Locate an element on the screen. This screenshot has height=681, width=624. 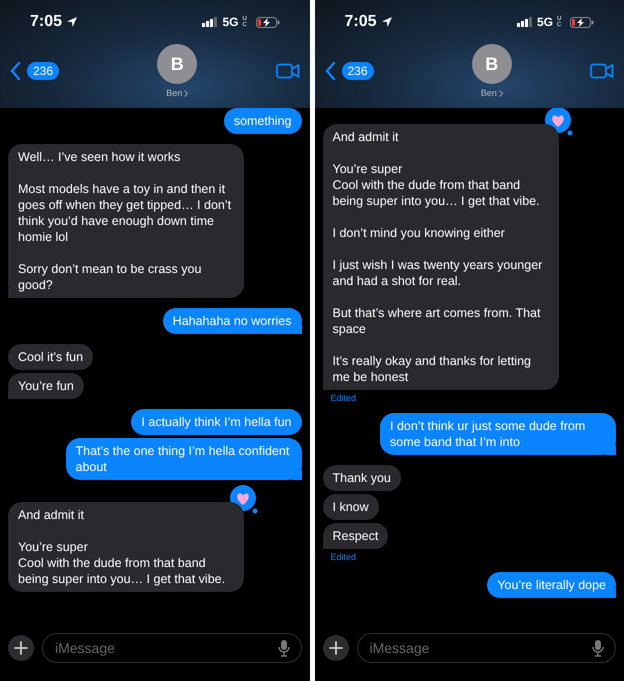
message-bubble: You’re fun is located at coordinates (46, 386).